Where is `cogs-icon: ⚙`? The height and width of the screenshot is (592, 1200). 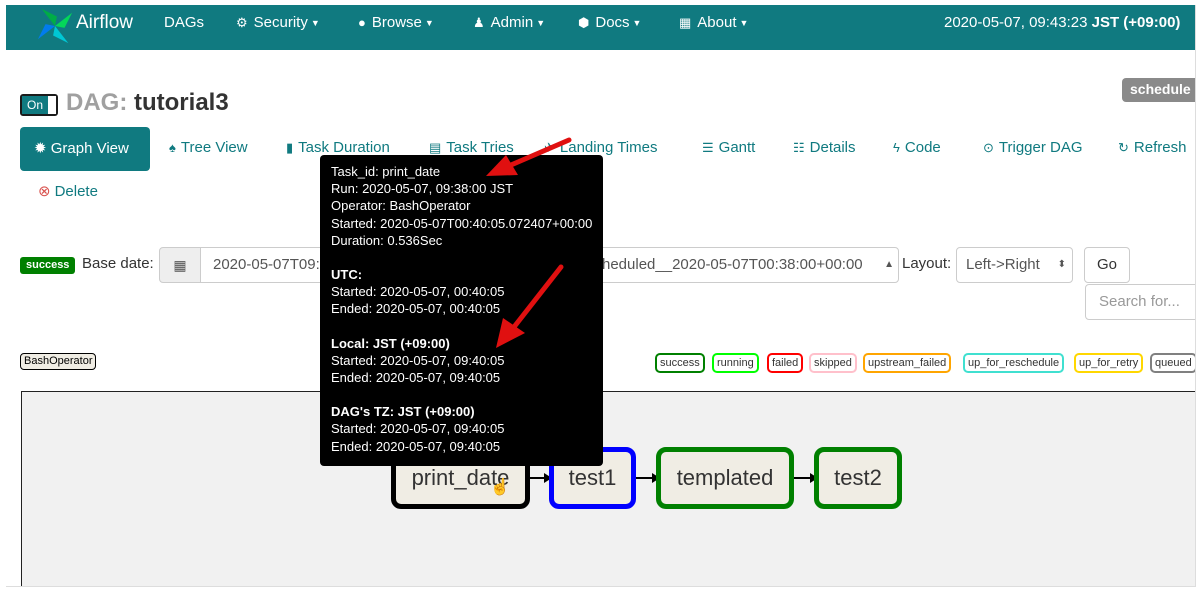 cogs-icon: ⚙ is located at coordinates (242, 22).